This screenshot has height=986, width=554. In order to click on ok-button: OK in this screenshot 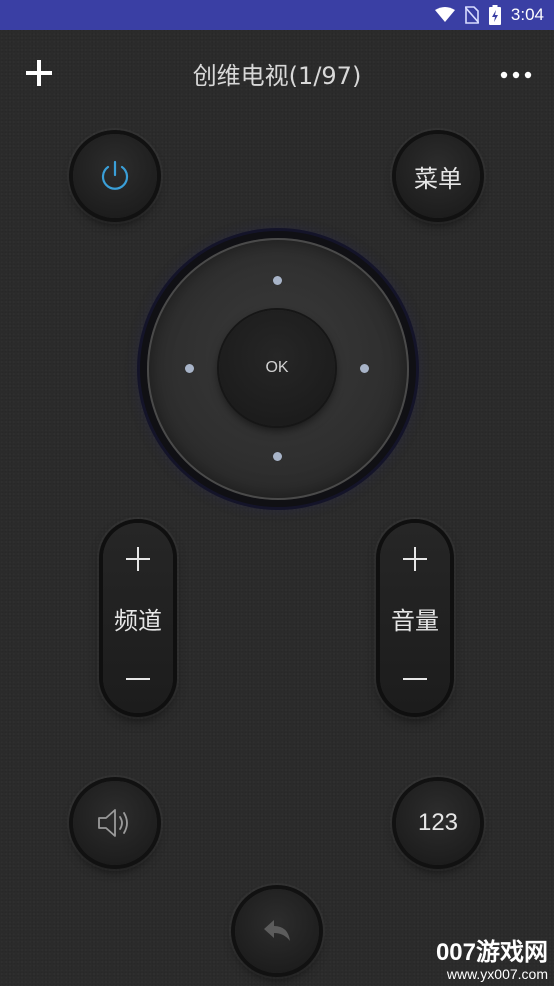, I will do `click(277, 368)`.